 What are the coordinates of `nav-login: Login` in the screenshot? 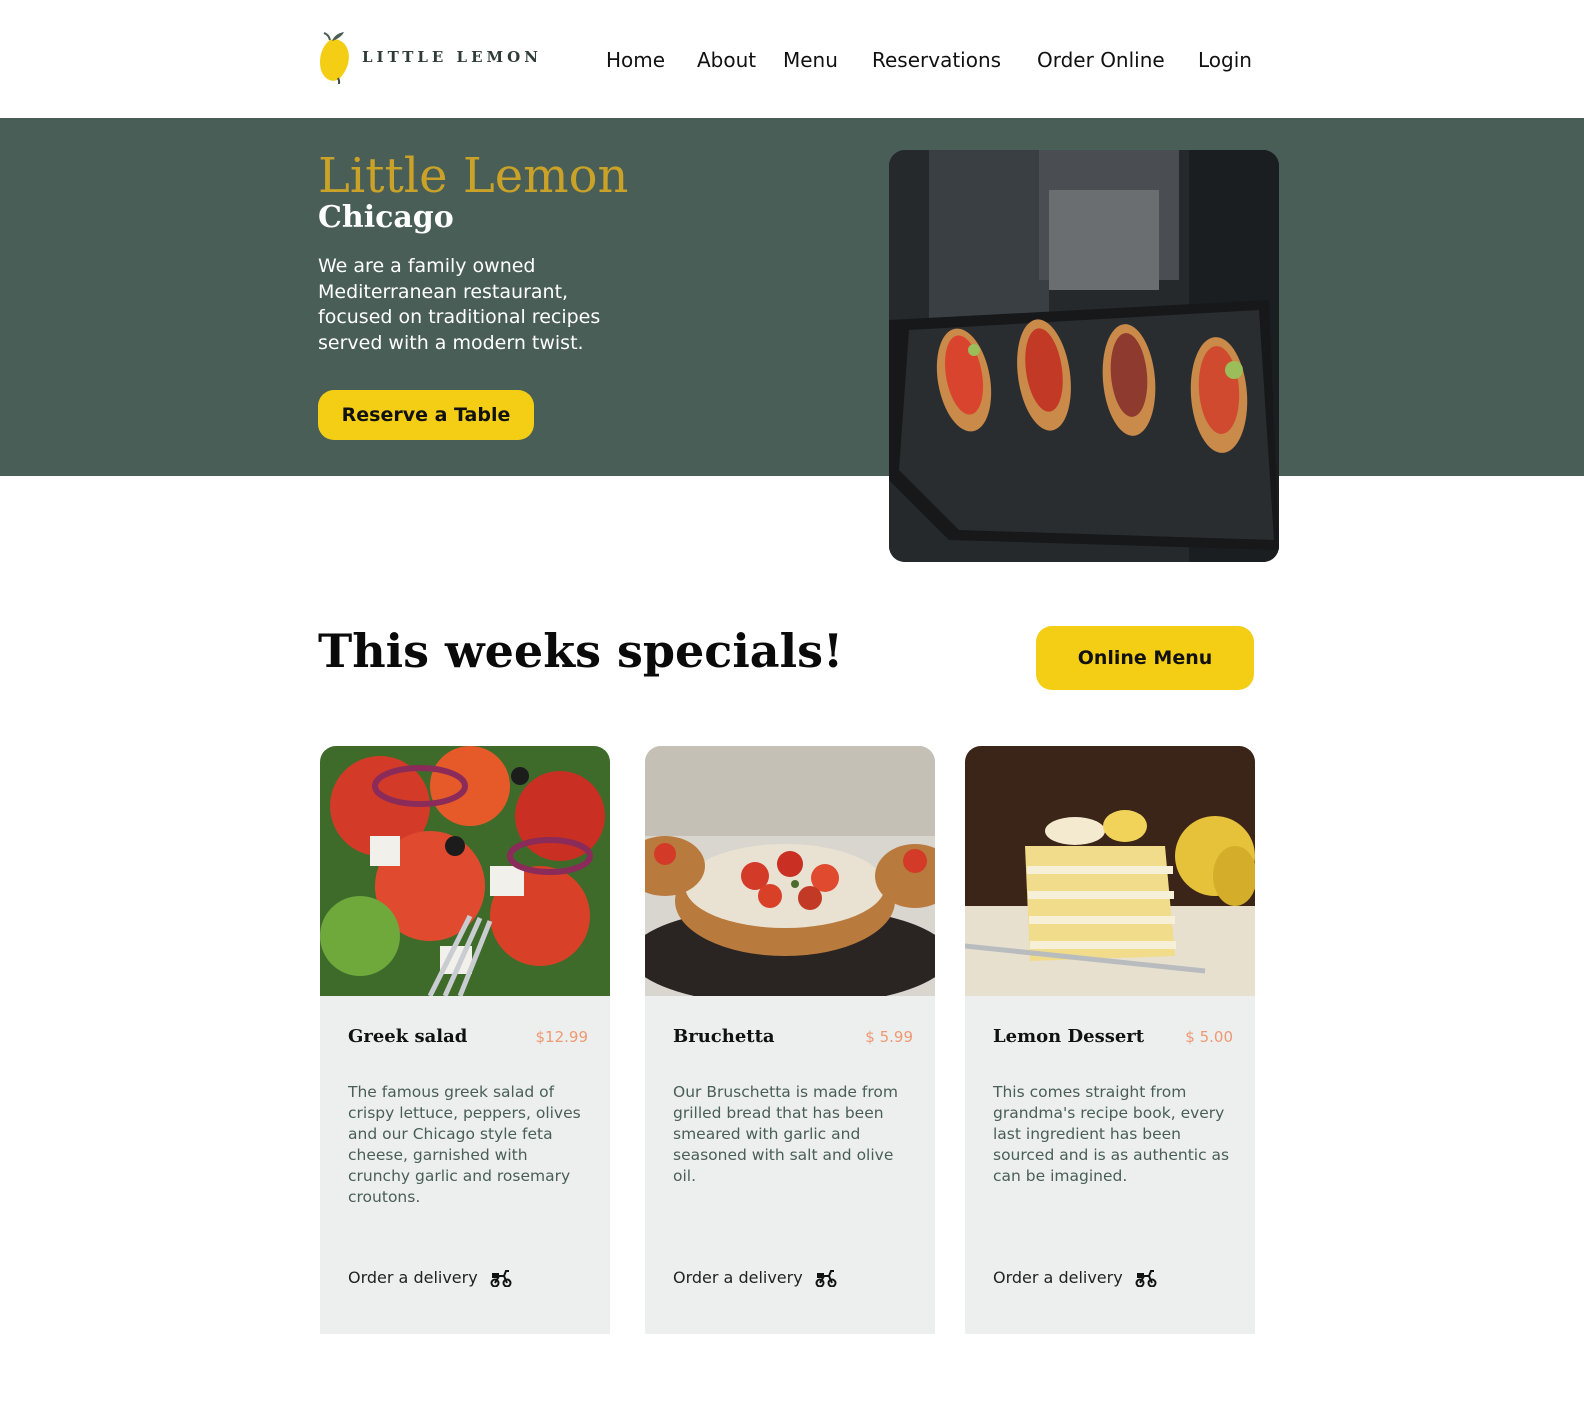 It's located at (1225, 60).